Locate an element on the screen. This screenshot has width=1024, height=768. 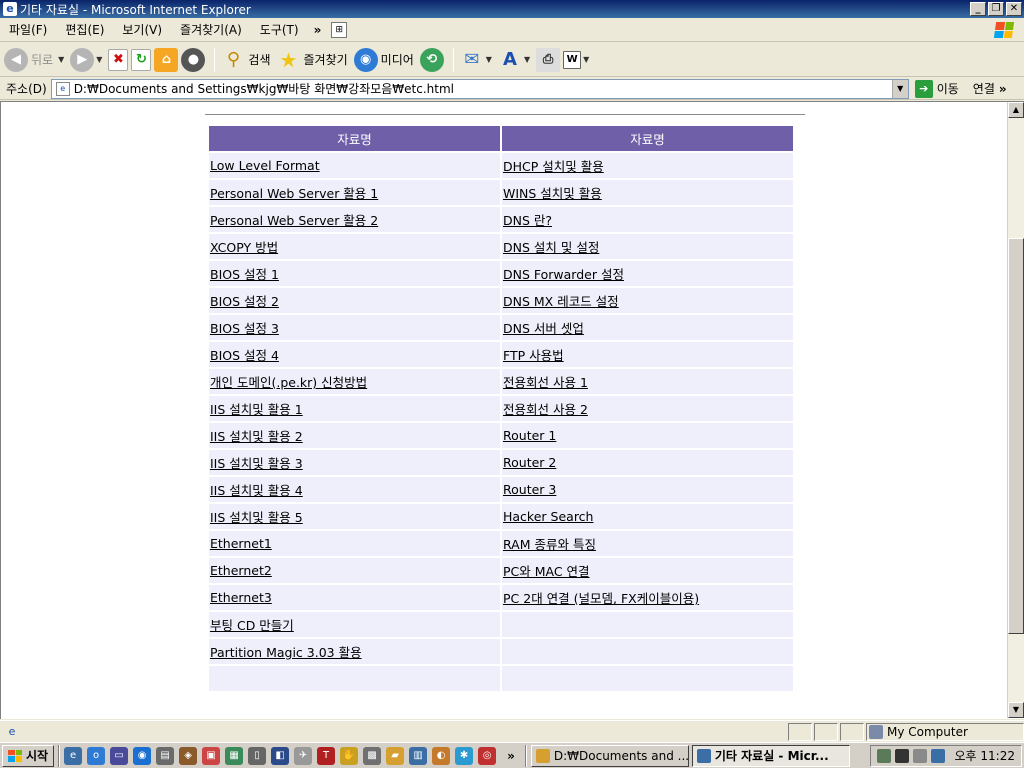
network-icon is located at coordinates (883, 755).